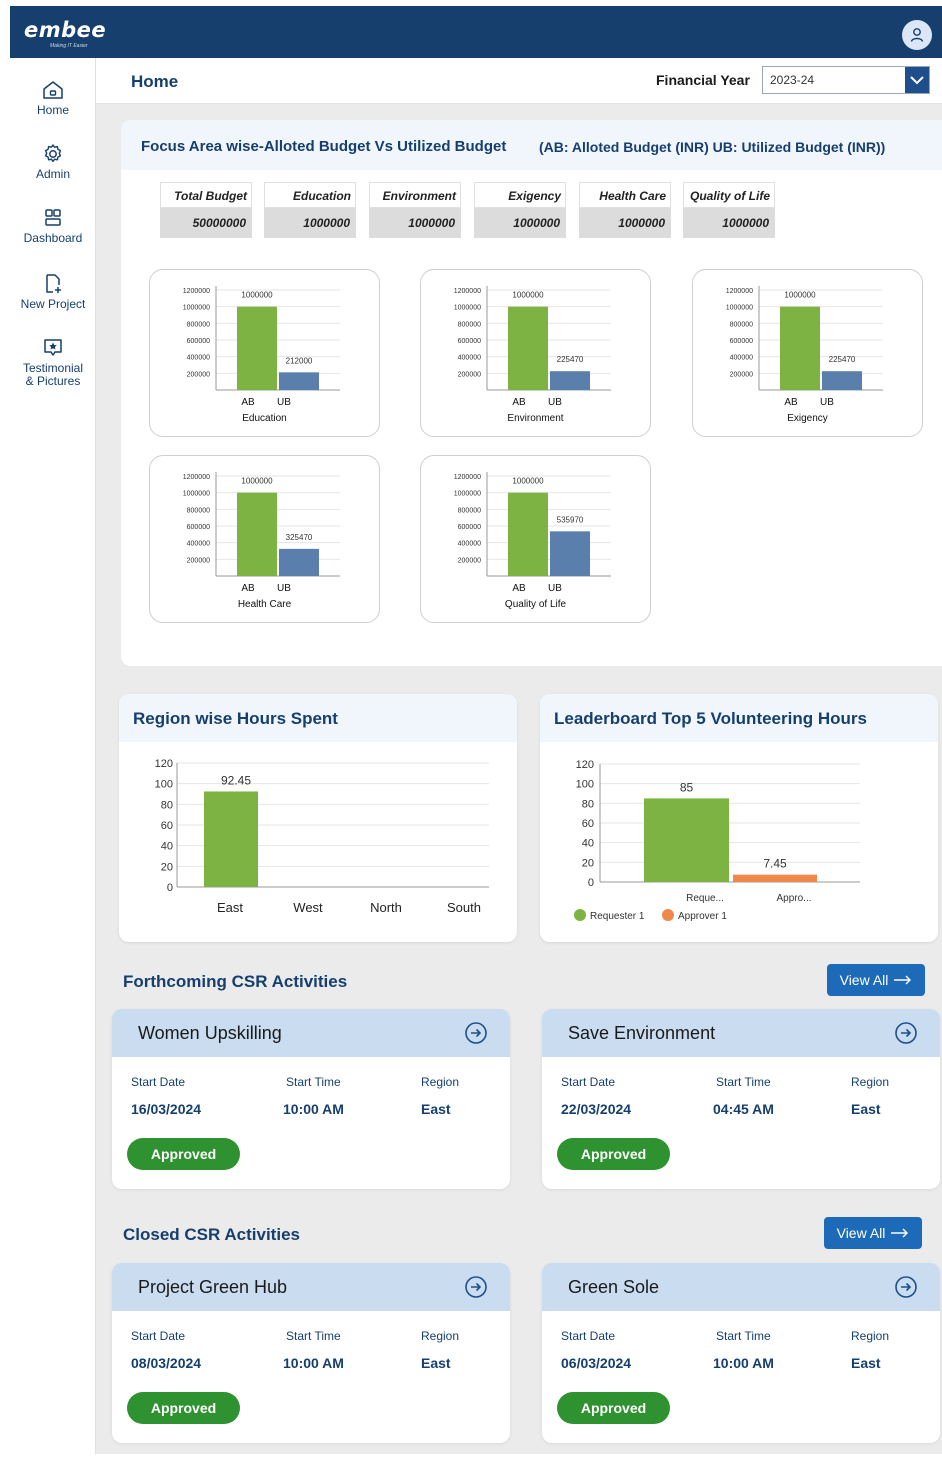  Describe the element at coordinates (65, 30) in the screenshot. I see `logo: embee` at that location.